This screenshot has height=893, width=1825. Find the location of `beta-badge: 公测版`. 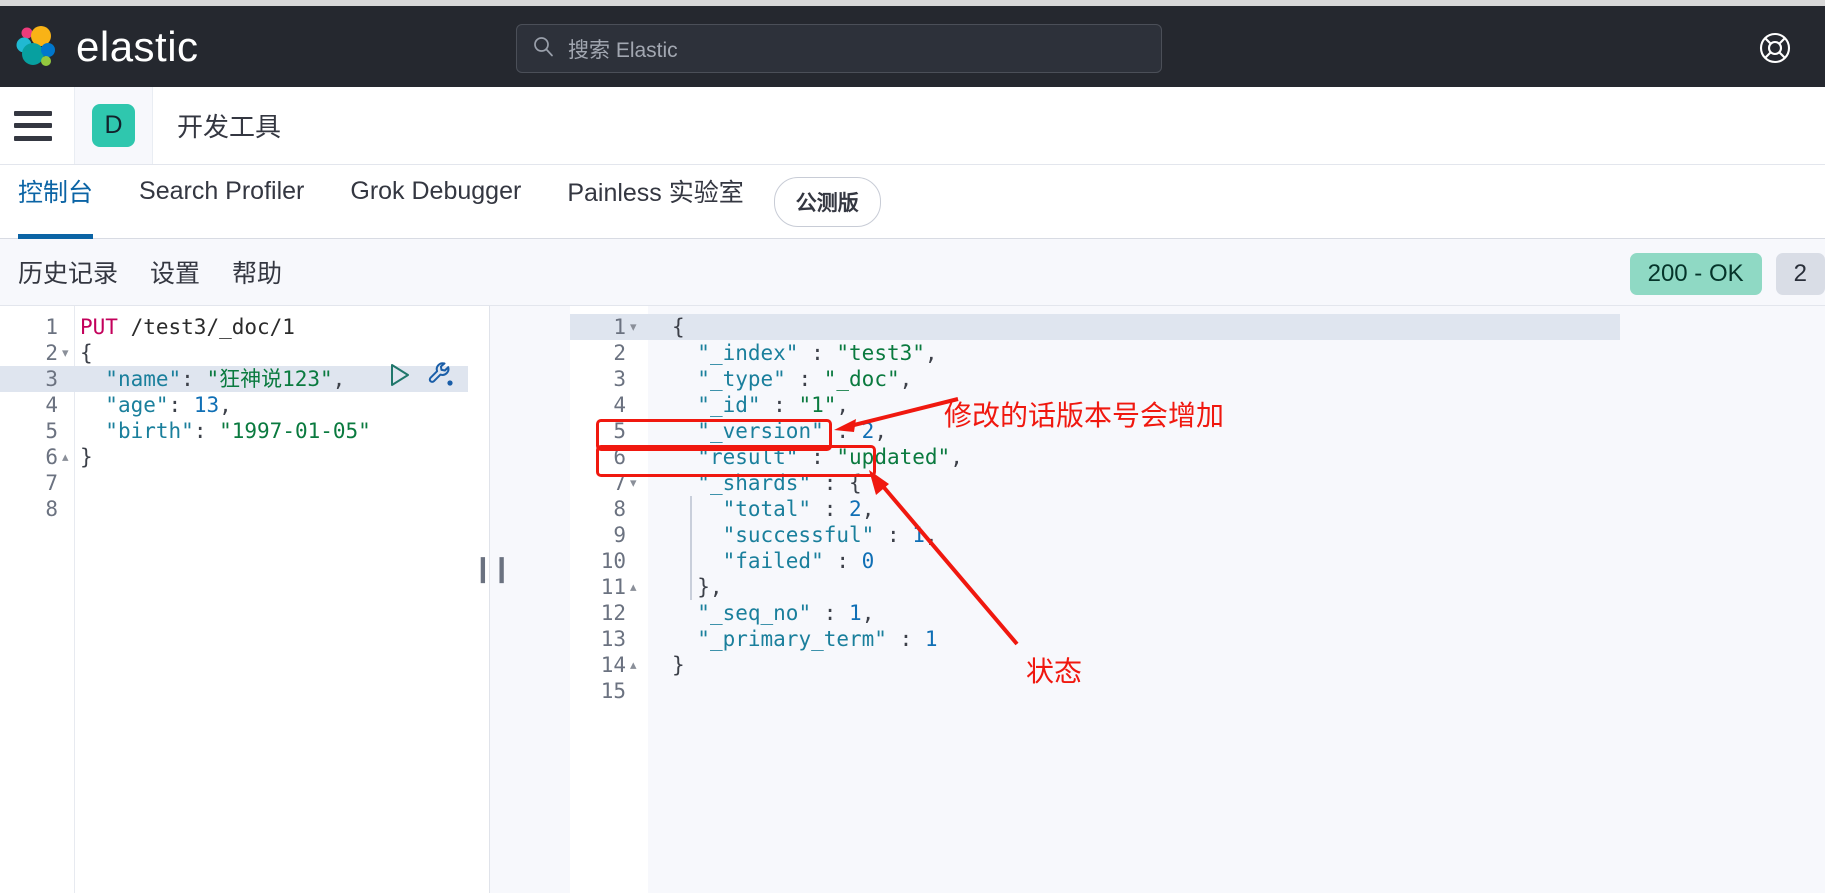

beta-badge: 公测版 is located at coordinates (827, 201).